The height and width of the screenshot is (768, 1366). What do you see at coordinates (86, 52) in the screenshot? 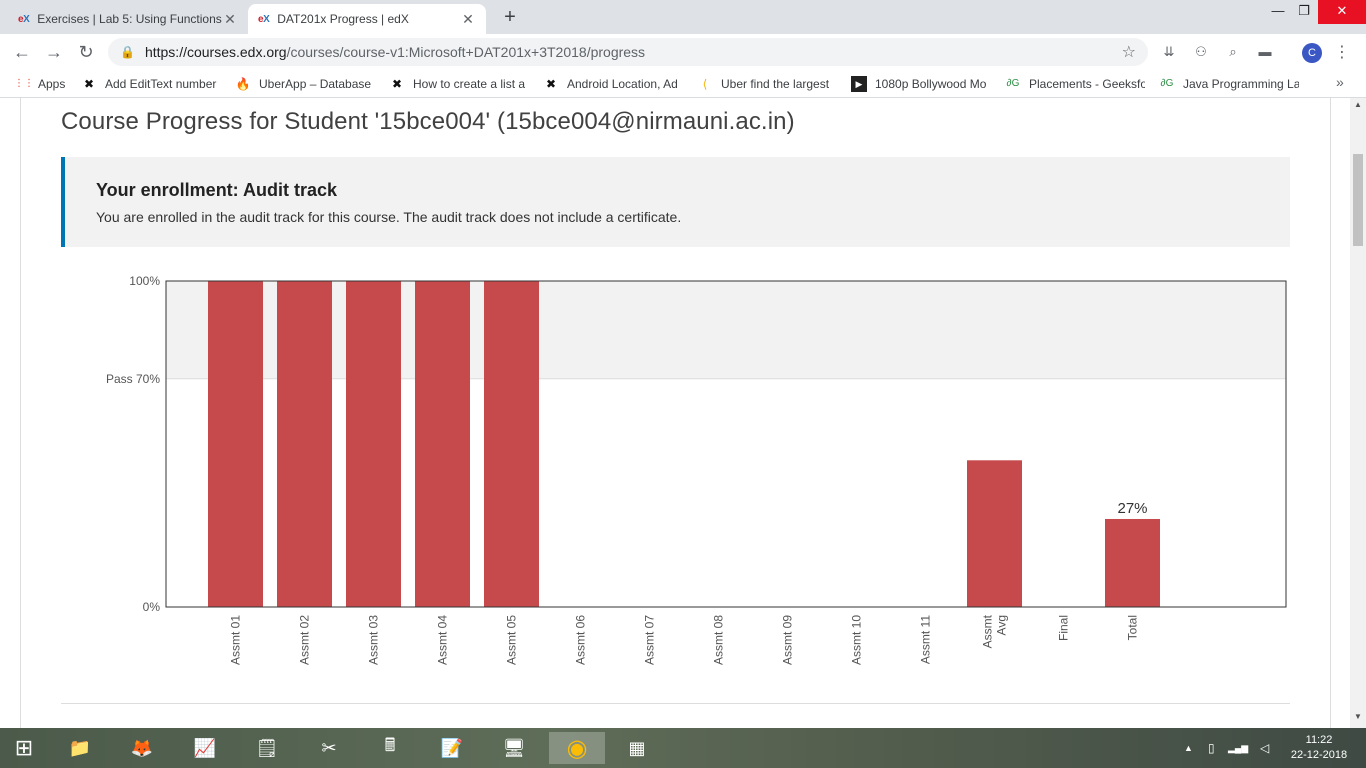
I see `reload-icon: ↻` at bounding box center [86, 52].